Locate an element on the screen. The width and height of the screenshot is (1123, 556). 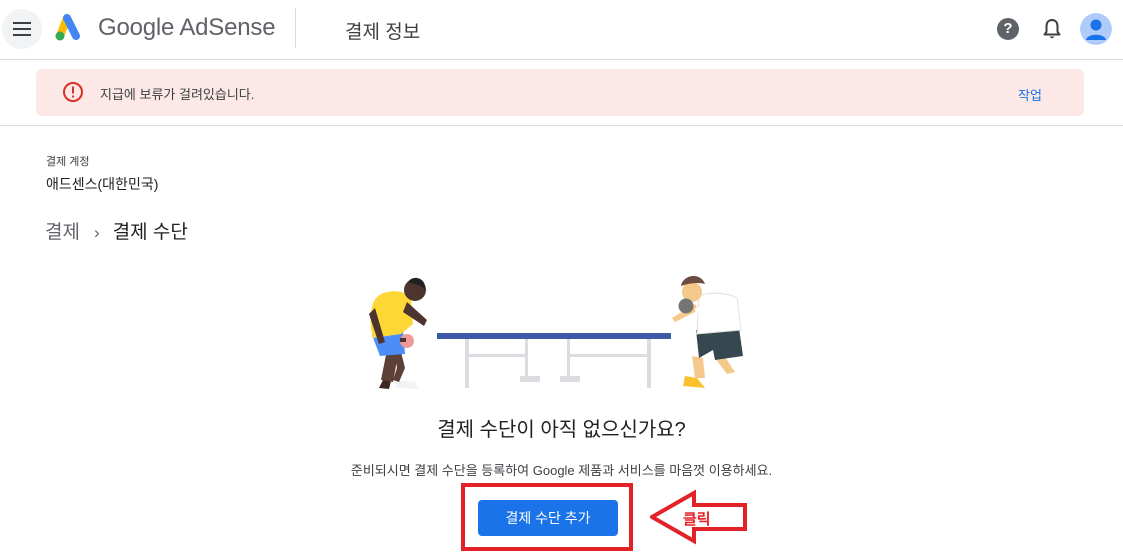
help-icon: ? is located at coordinates (1008, 29).